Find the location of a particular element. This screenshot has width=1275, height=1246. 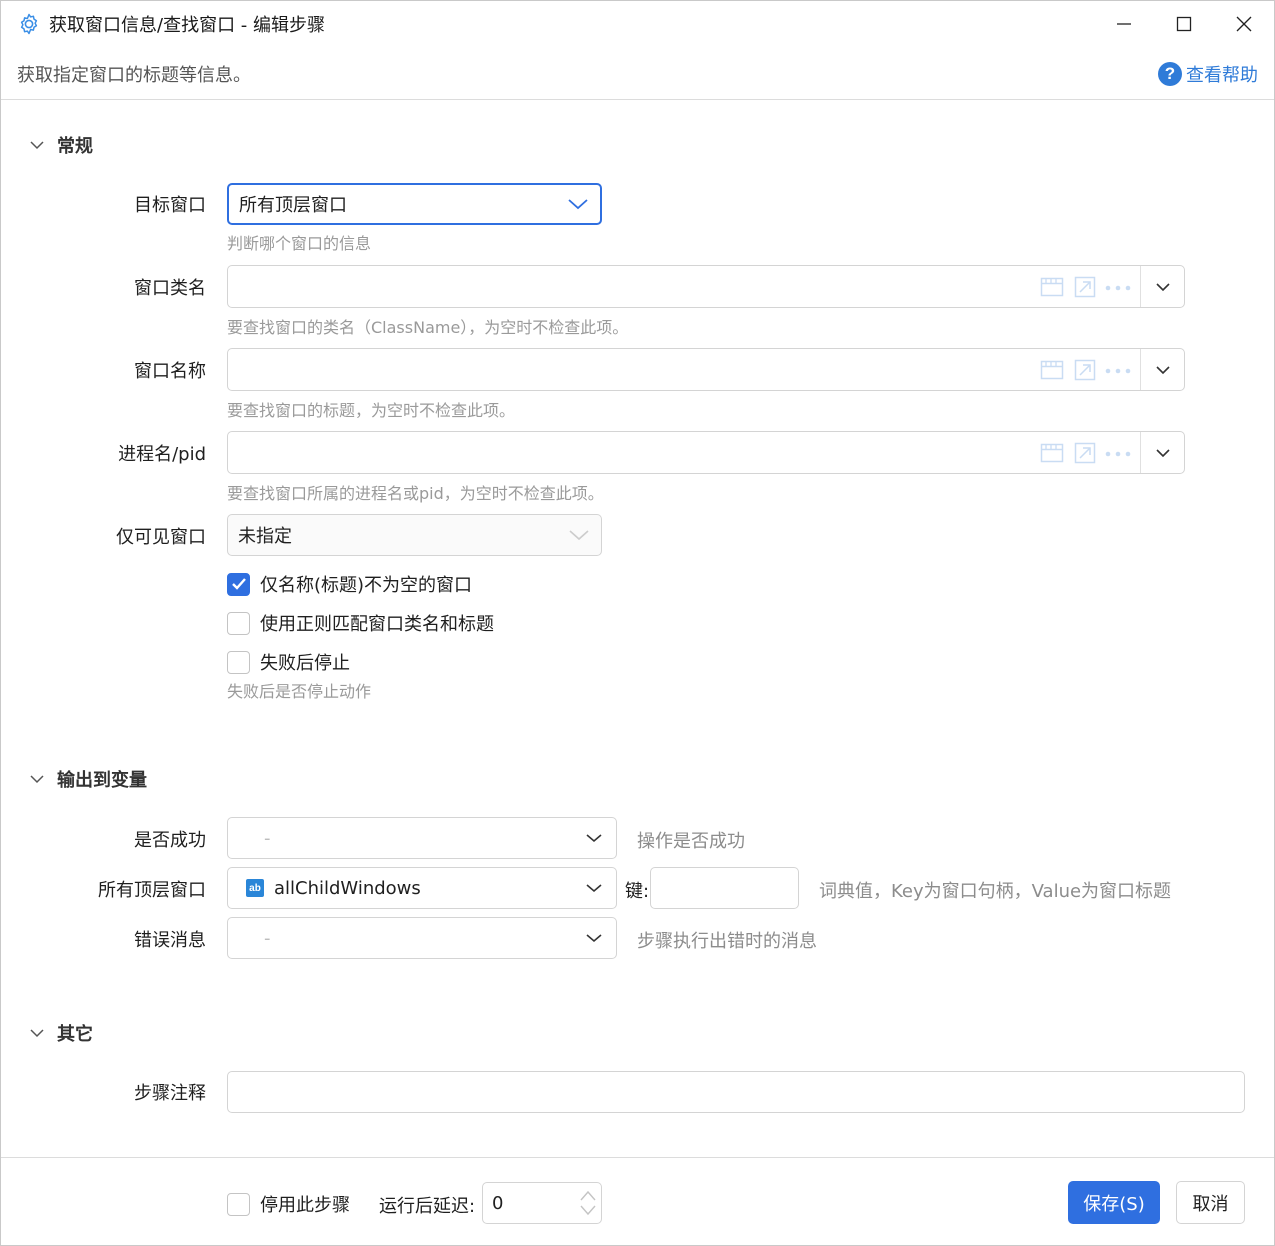

help-icon: ? is located at coordinates (1170, 74).